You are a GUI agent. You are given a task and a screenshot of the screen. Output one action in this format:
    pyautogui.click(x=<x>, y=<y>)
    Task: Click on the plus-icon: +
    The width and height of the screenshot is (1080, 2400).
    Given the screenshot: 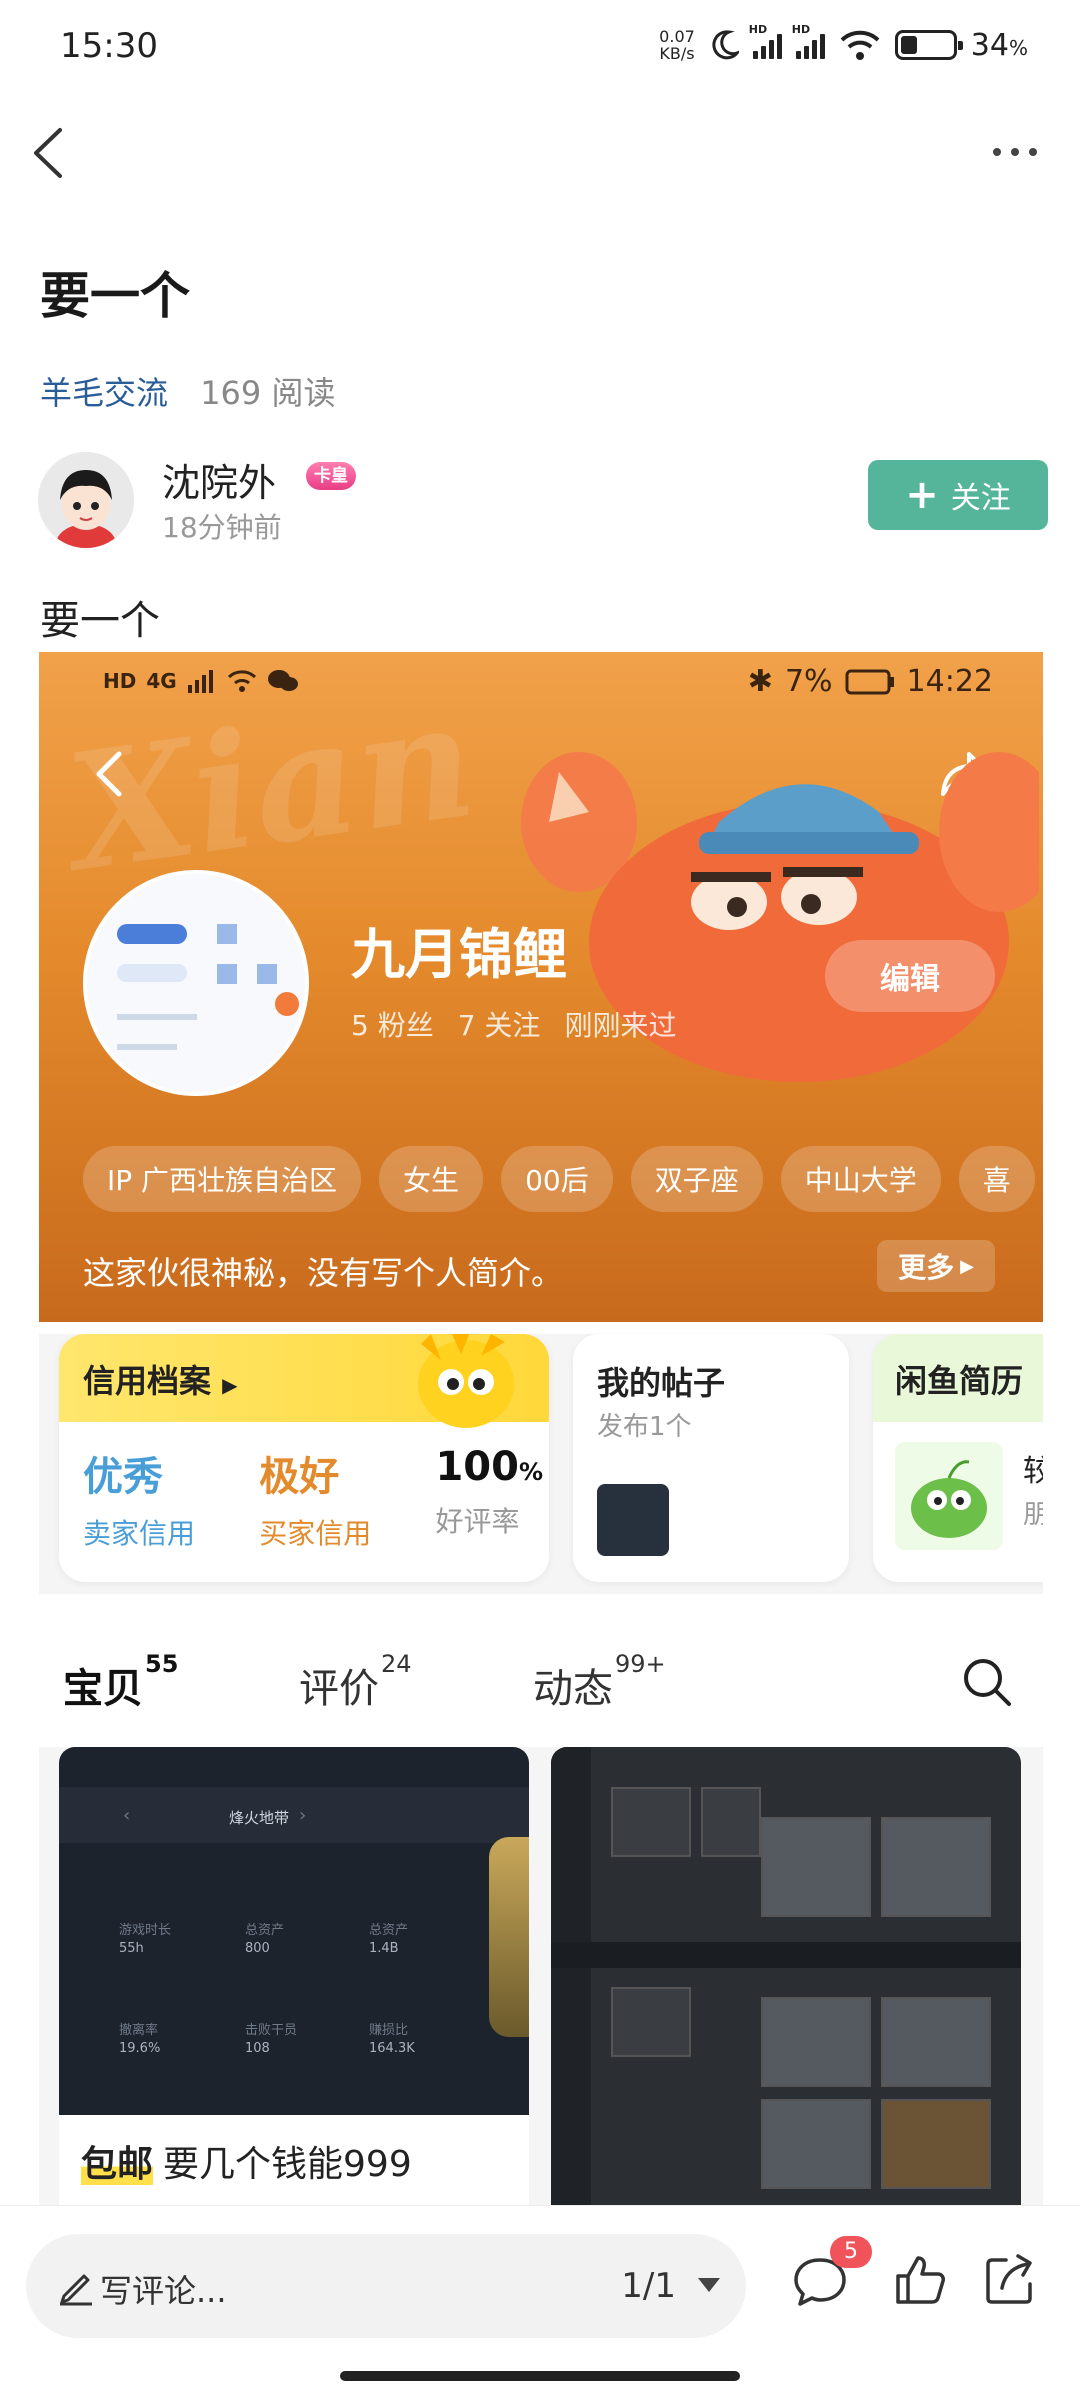 What is the action you would take?
    pyautogui.click(x=922, y=495)
    